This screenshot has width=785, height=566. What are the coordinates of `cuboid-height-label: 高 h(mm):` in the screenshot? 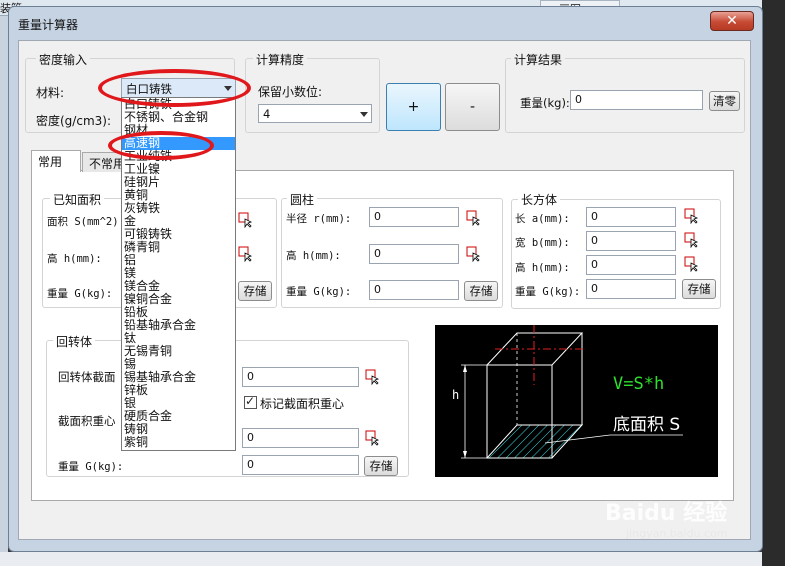 It's located at (542, 268).